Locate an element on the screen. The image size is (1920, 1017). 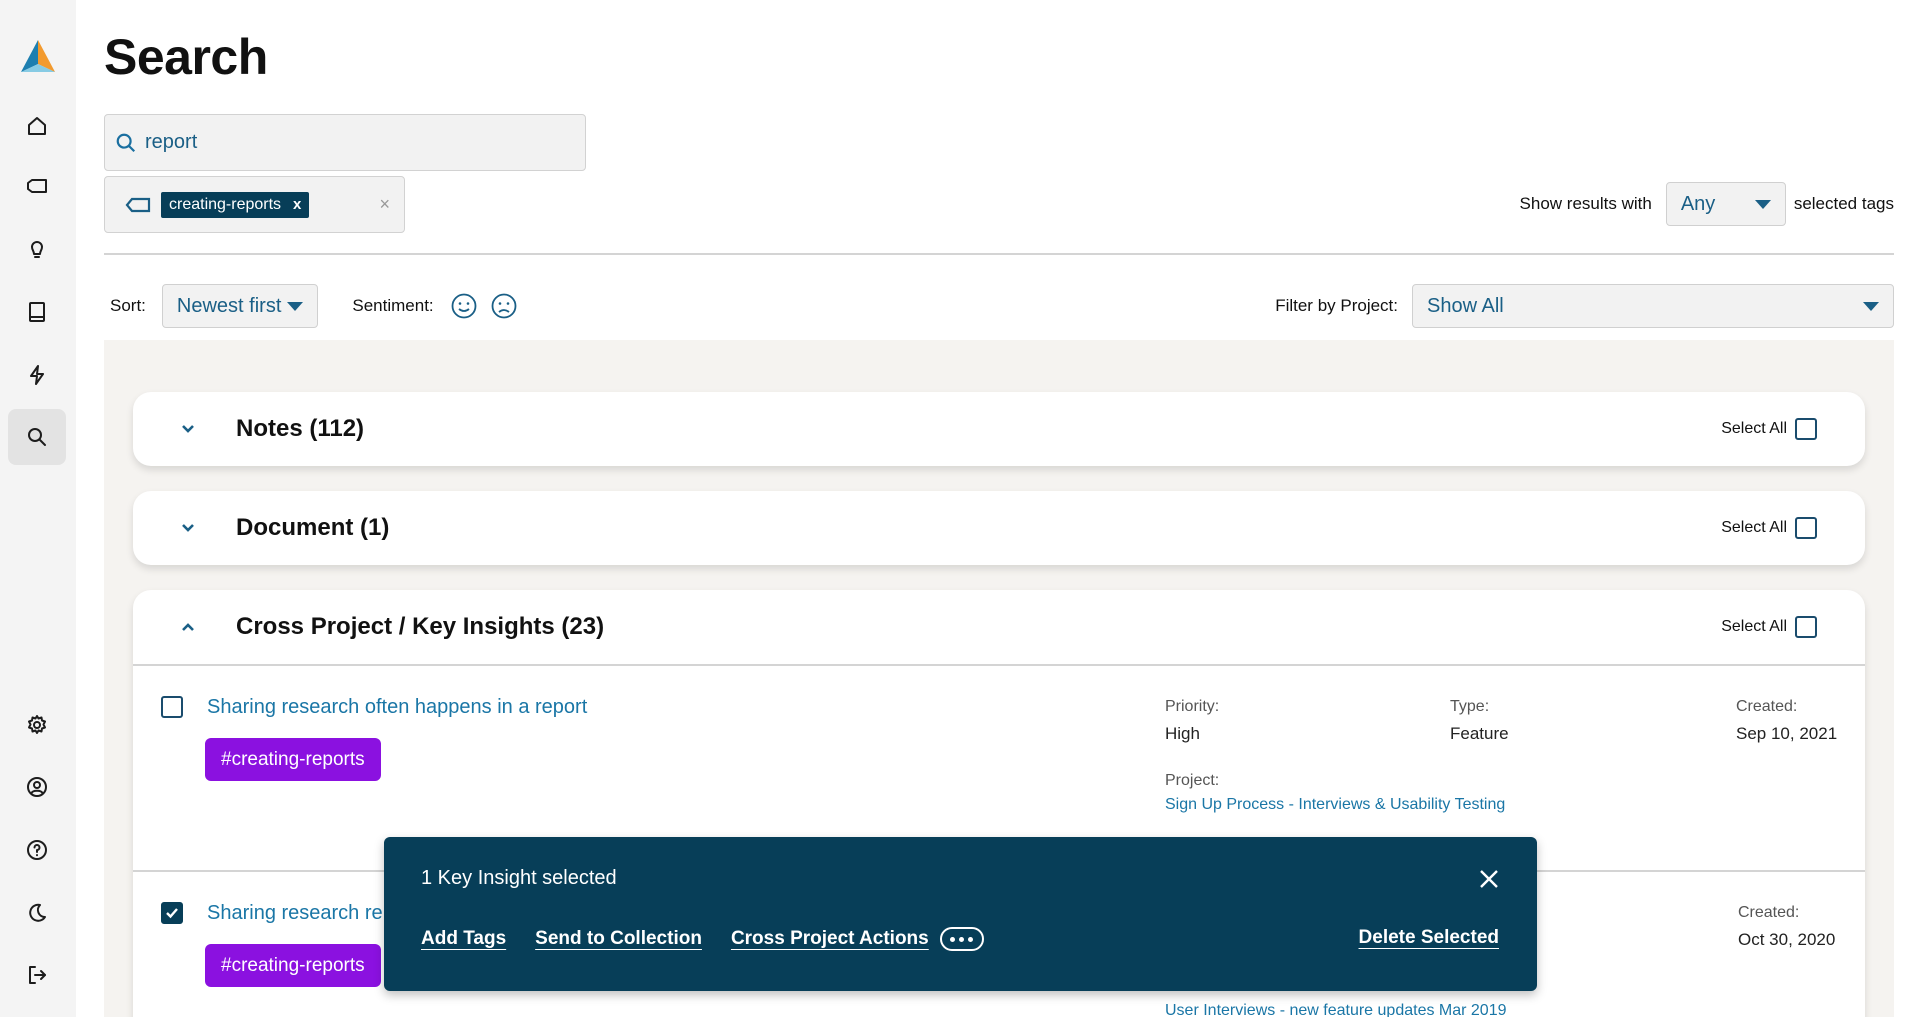
section-notes: Notes (112) Select All is located at coordinates (999, 429).